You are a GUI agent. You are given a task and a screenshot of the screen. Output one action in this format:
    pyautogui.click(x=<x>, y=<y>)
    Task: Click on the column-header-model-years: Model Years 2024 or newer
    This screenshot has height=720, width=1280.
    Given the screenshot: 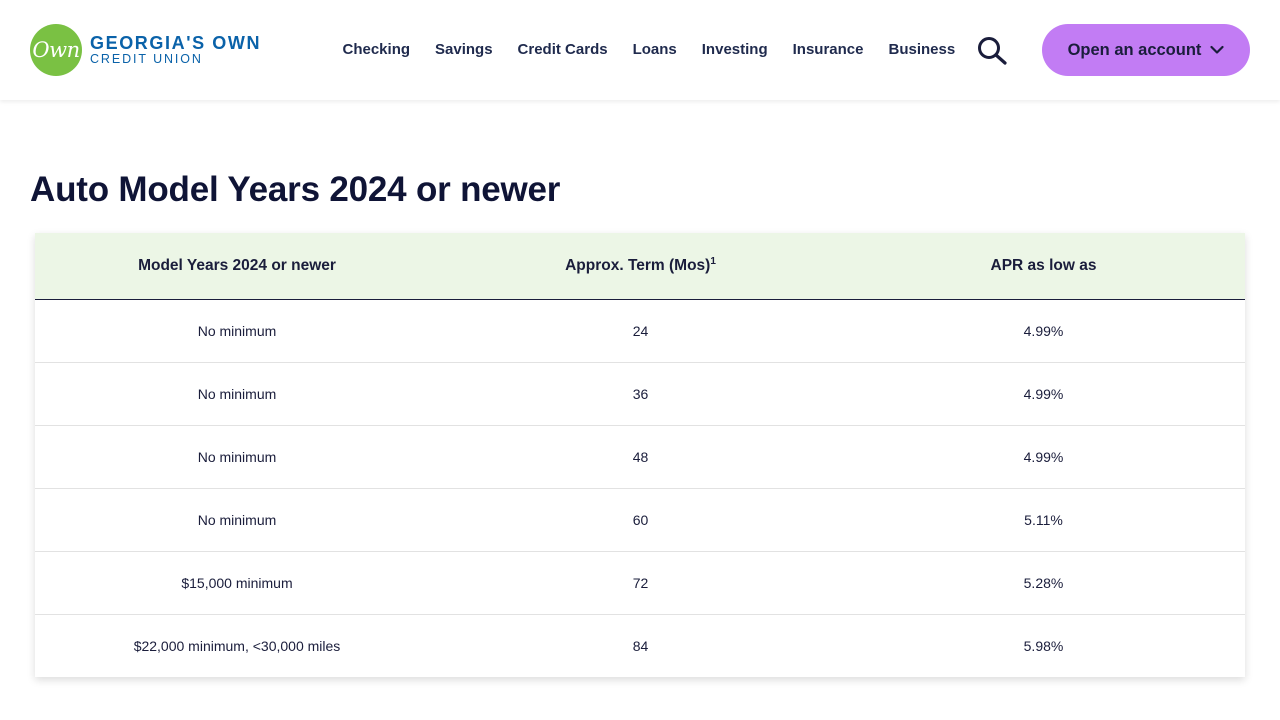 What is the action you would take?
    pyautogui.click(x=237, y=266)
    